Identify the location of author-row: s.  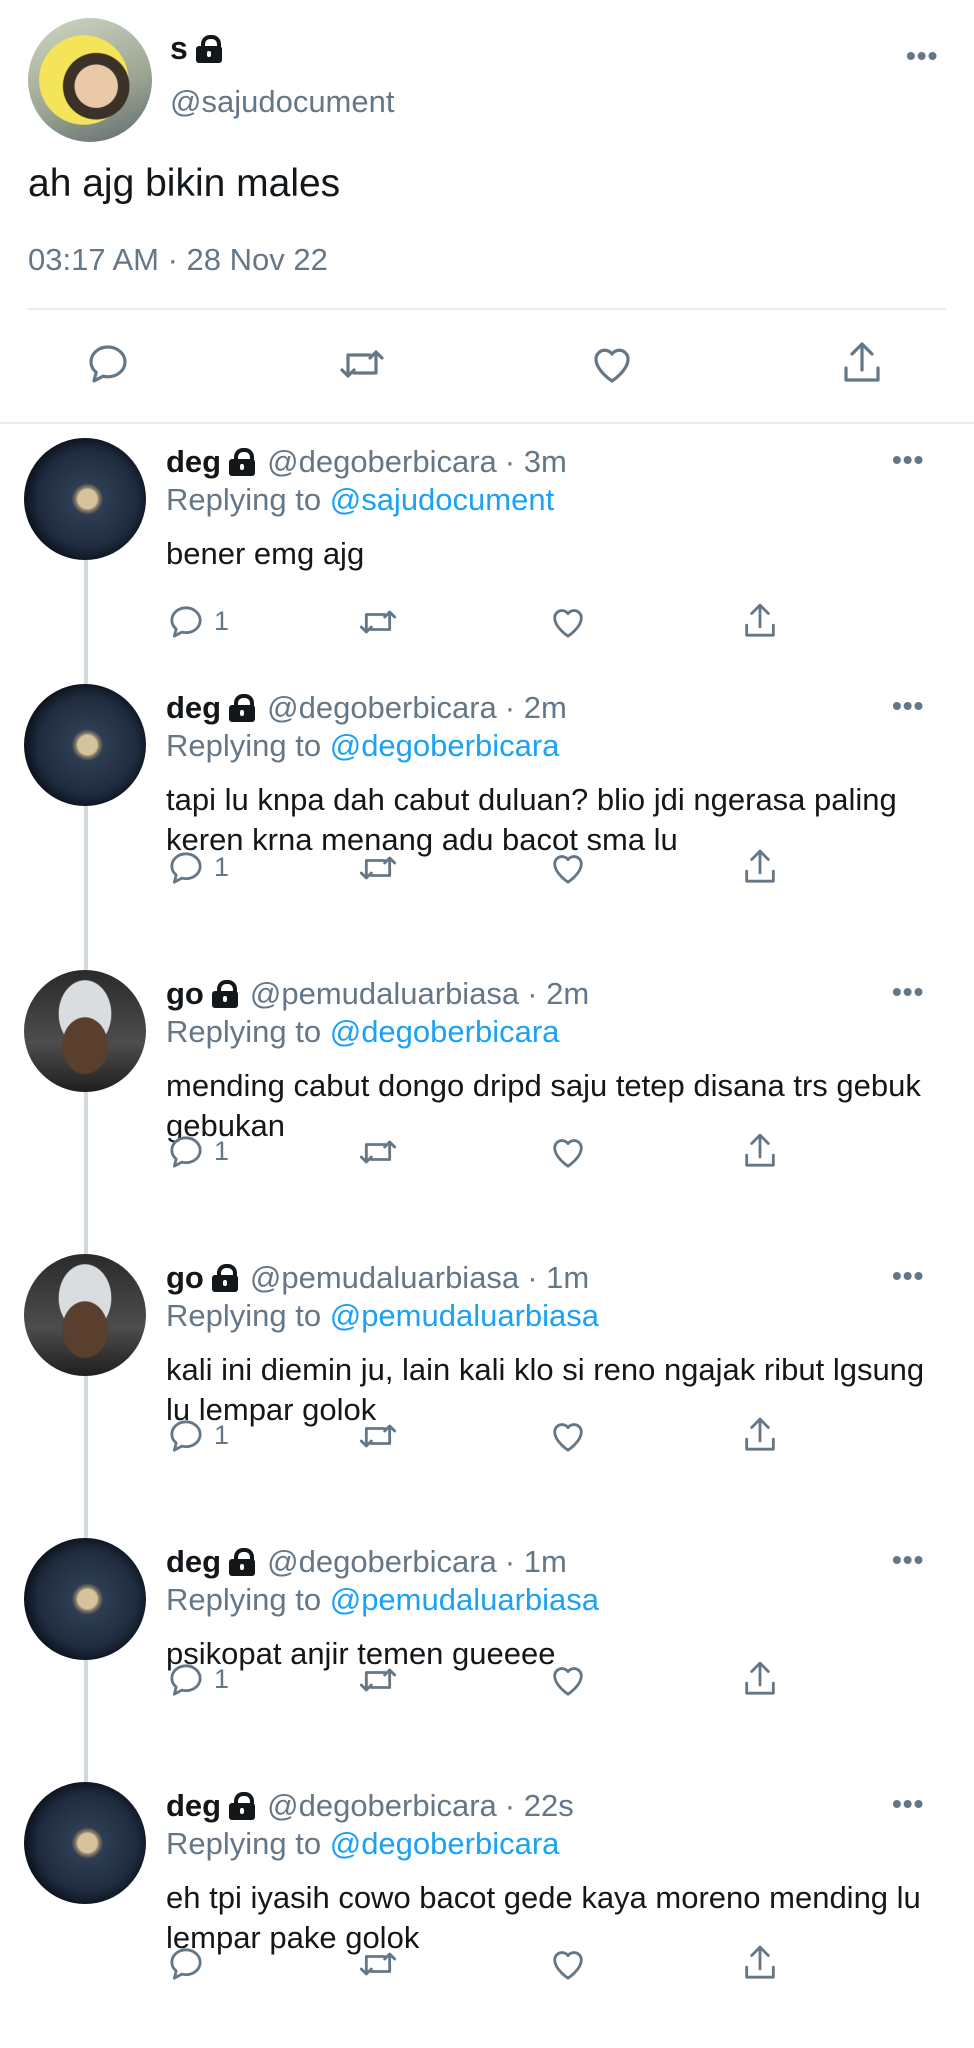
(196, 48).